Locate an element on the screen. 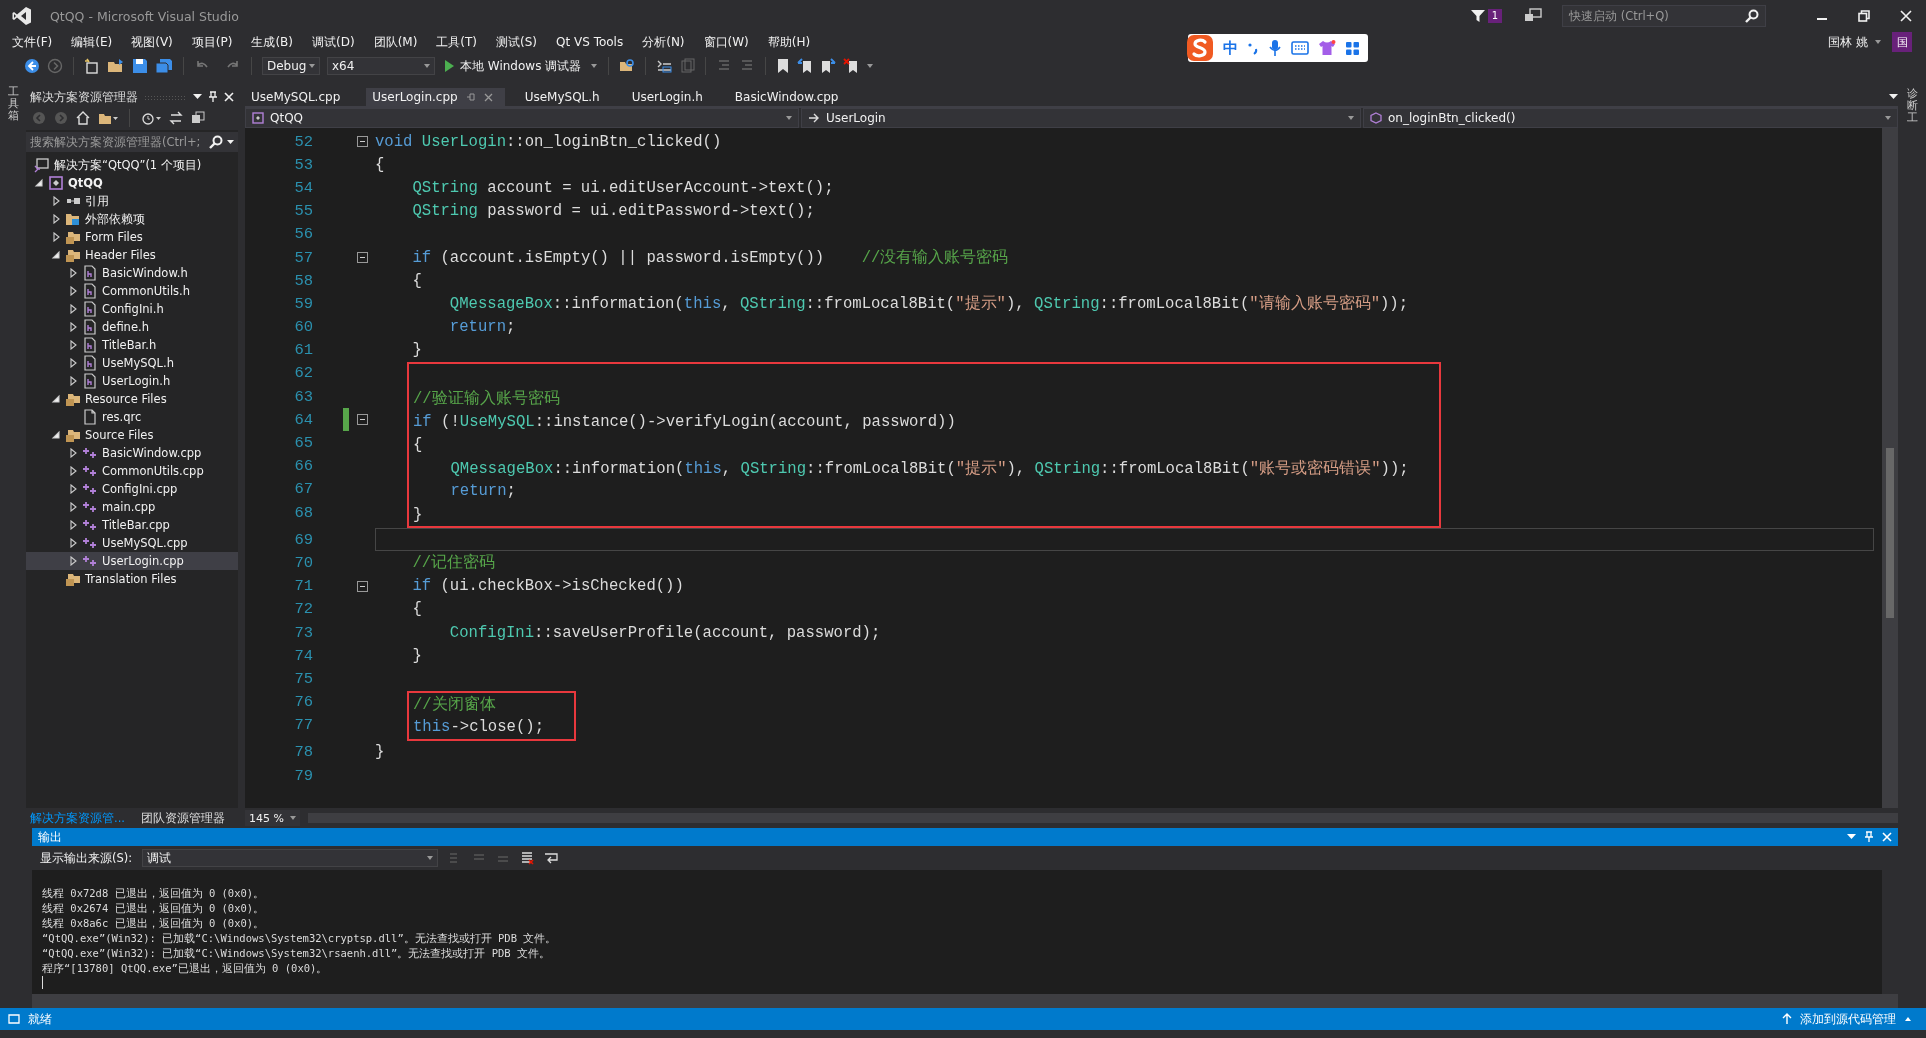 The height and width of the screenshot is (1038, 1926). tree-item: UseMySQL.cpp is located at coordinates (145, 543).